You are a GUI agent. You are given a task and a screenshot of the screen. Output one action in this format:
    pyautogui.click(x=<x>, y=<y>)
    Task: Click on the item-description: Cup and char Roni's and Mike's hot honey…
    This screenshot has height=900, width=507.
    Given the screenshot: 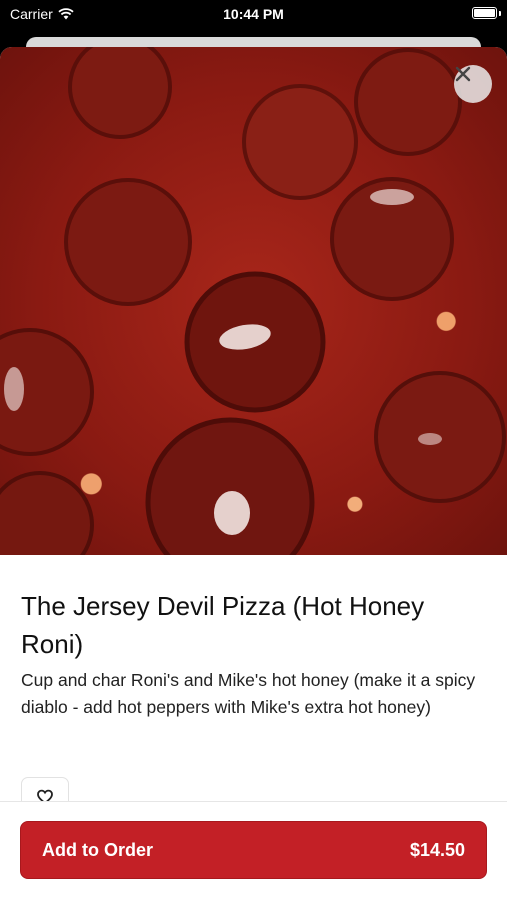 What is the action you would take?
    pyautogui.click(x=248, y=693)
    